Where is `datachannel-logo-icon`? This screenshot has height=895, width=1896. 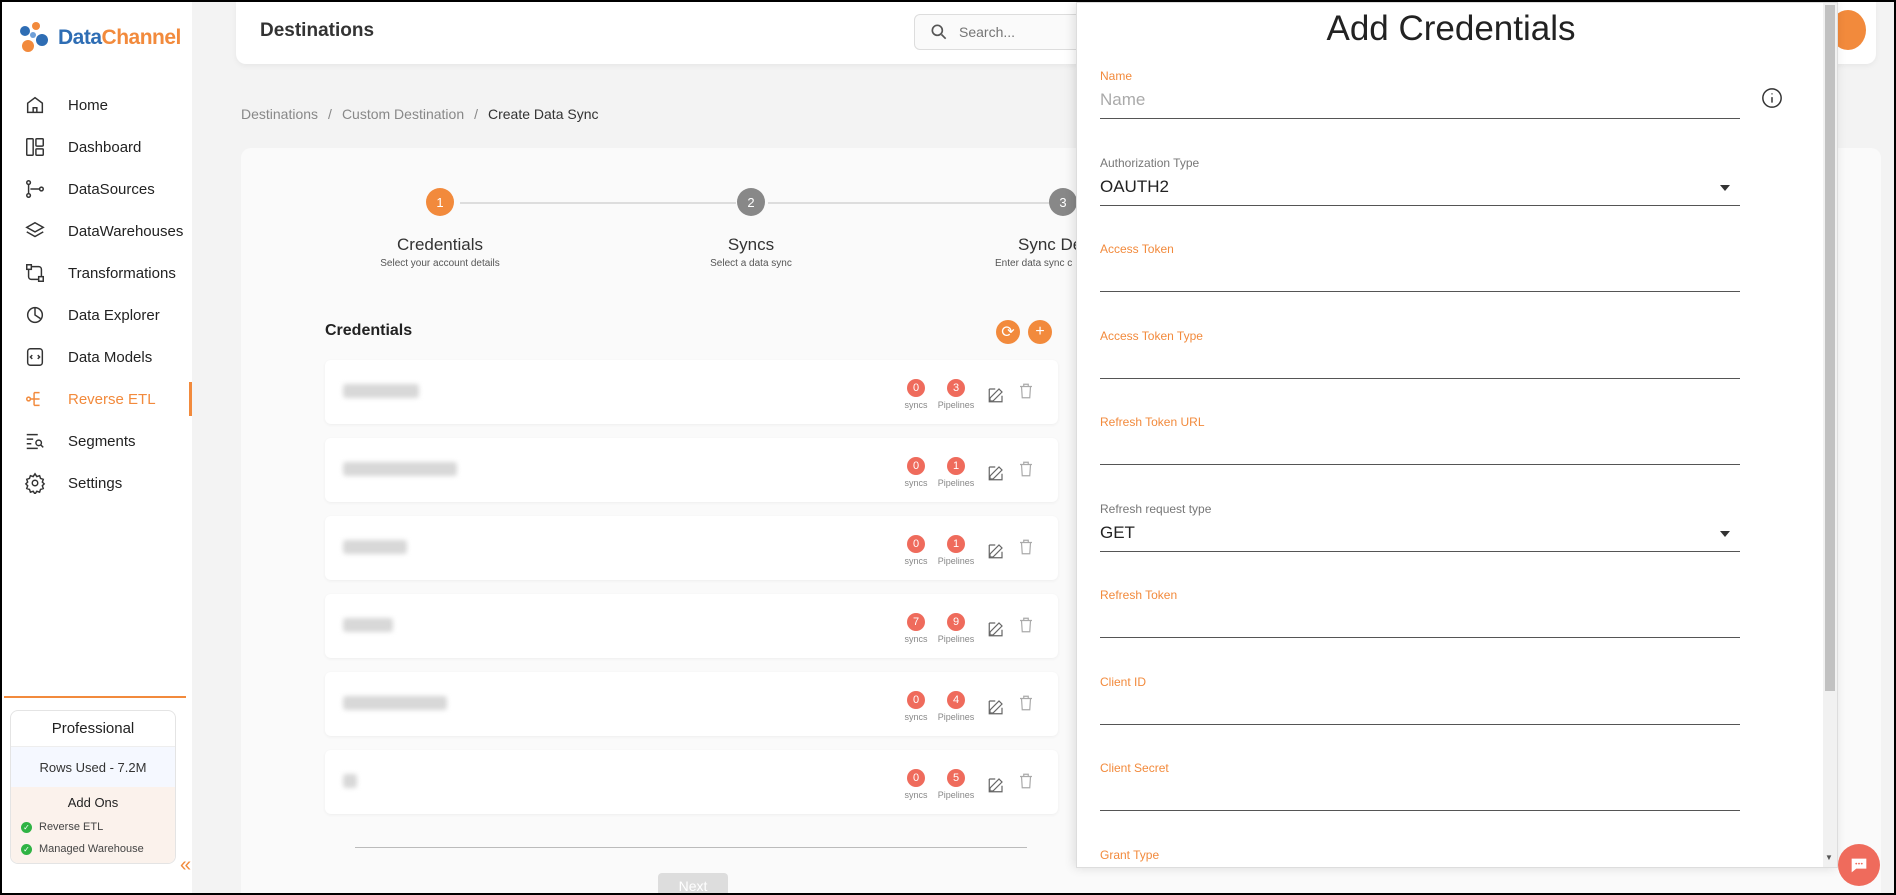 datachannel-logo-icon is located at coordinates (34, 38).